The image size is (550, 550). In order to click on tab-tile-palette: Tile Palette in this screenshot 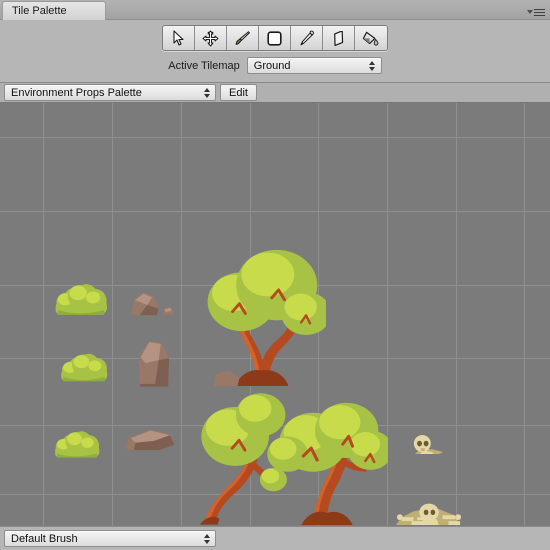, I will do `click(54, 10)`.